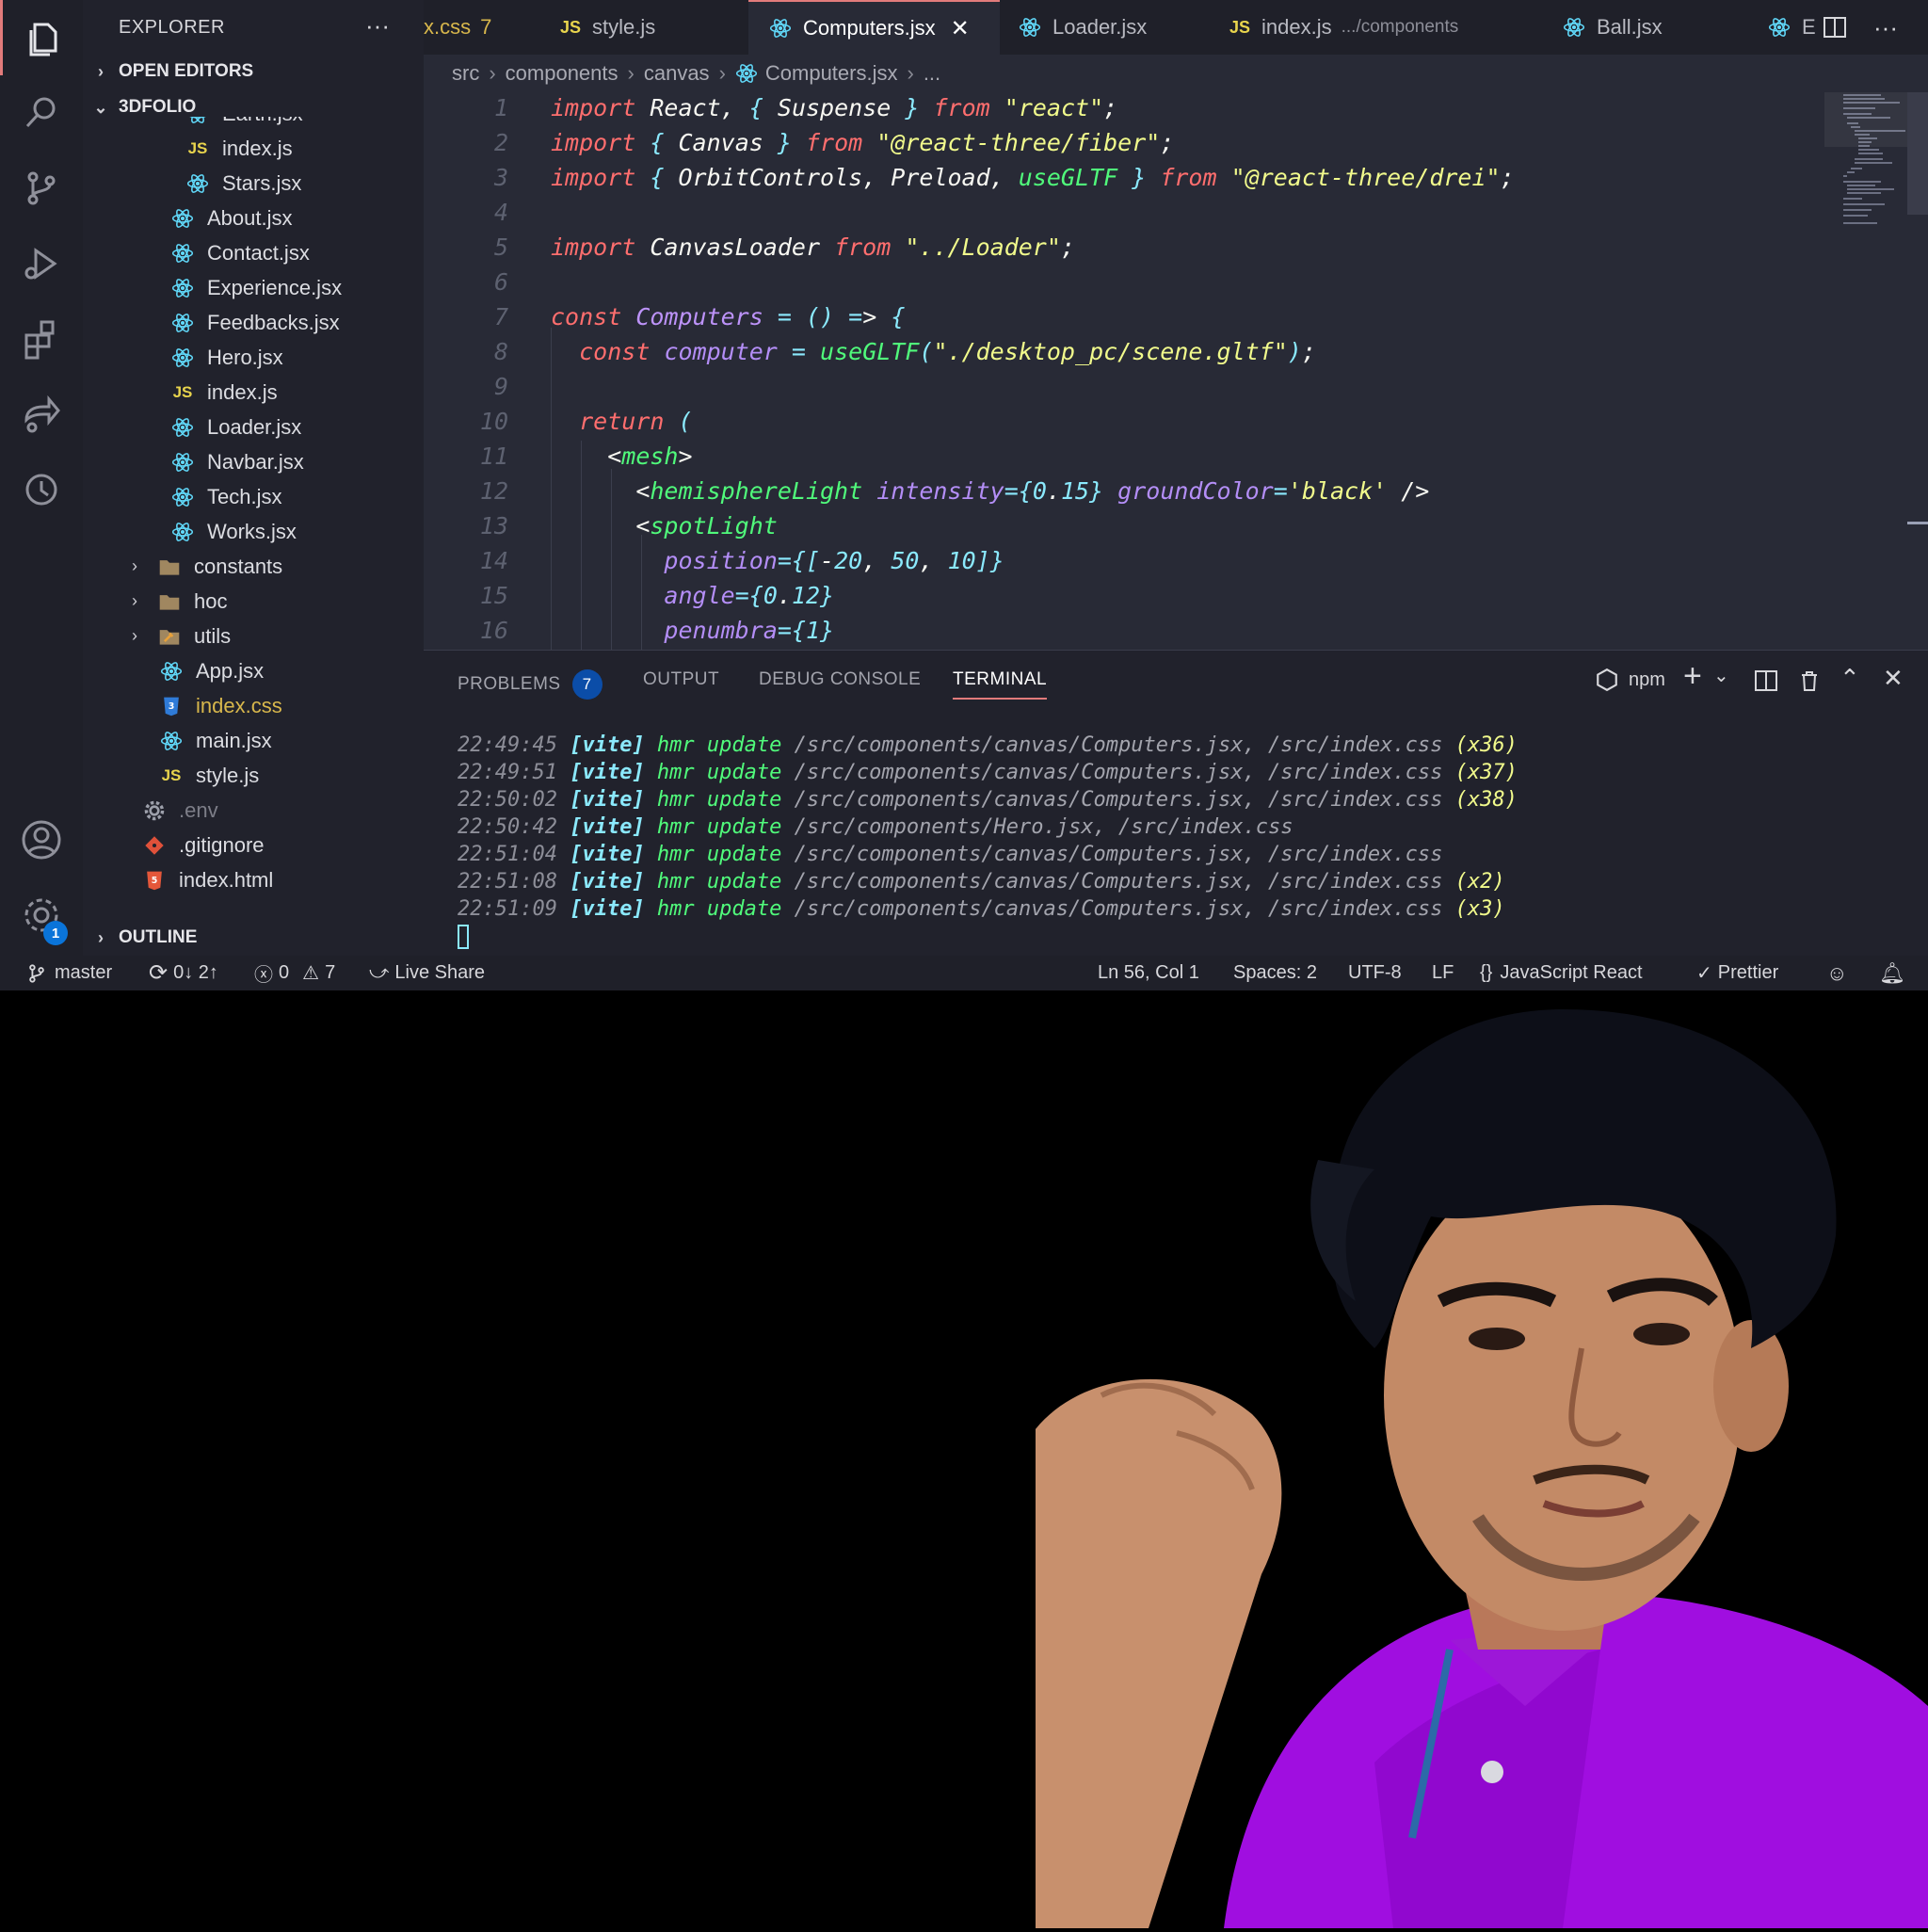 The width and height of the screenshot is (1928, 1932). I want to click on tree-item-label: Works.jsx, so click(252, 532).